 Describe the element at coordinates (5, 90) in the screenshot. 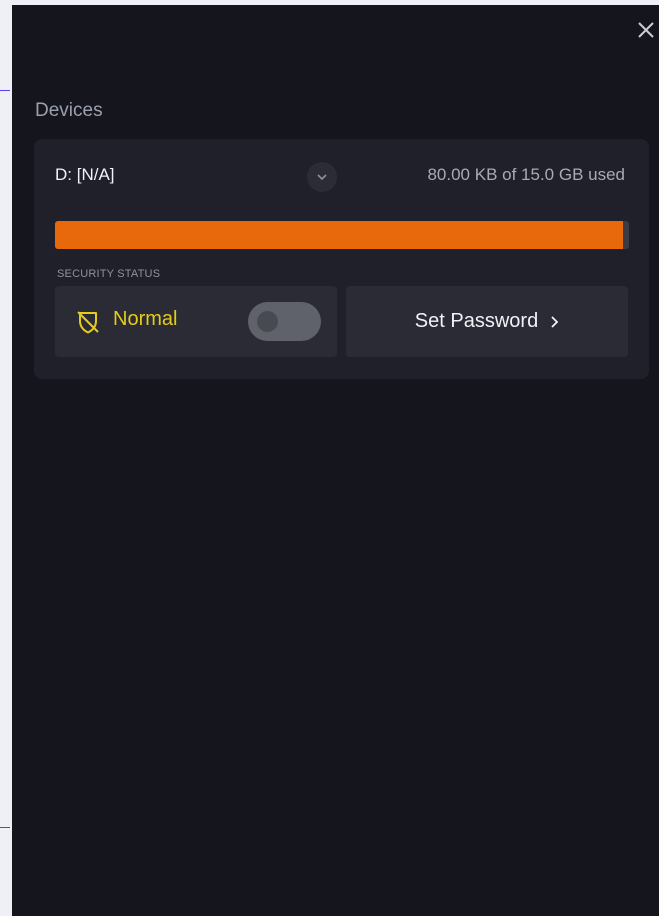

I see `backdrop-line-top` at that location.